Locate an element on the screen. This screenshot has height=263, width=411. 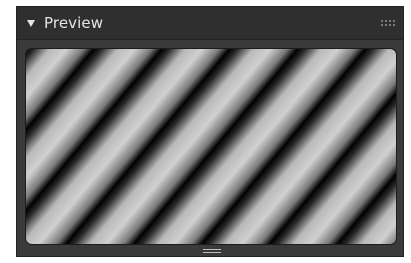
triangle-down-icon is located at coordinates (31, 23).